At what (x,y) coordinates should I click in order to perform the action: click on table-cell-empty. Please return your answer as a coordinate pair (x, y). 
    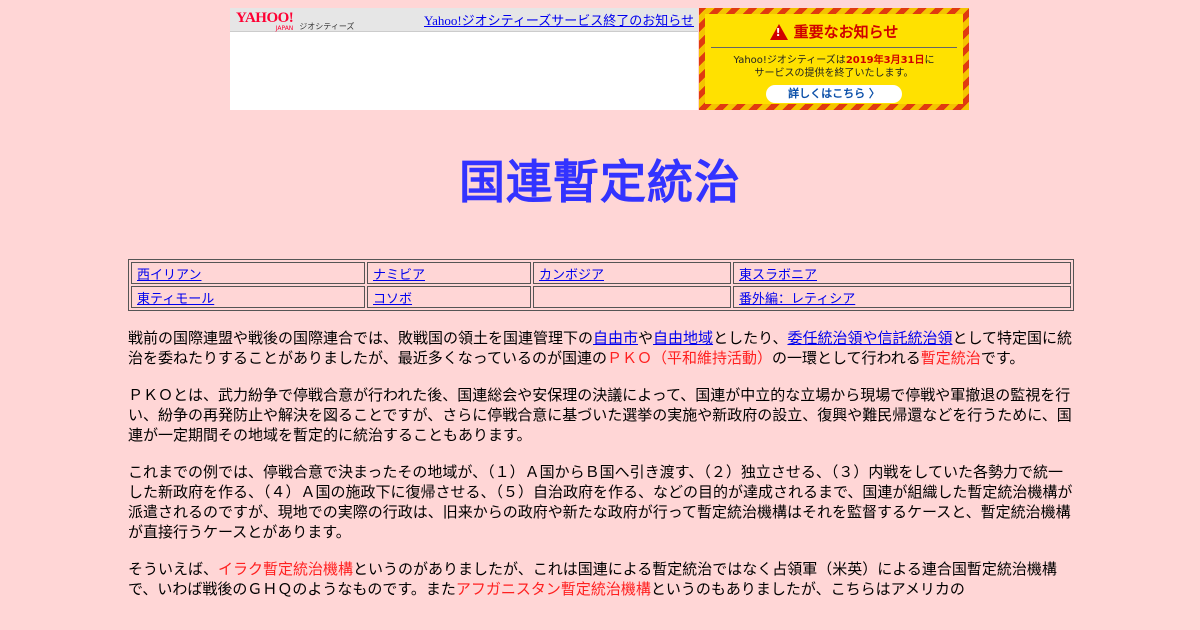
    Looking at the image, I should click on (632, 297).